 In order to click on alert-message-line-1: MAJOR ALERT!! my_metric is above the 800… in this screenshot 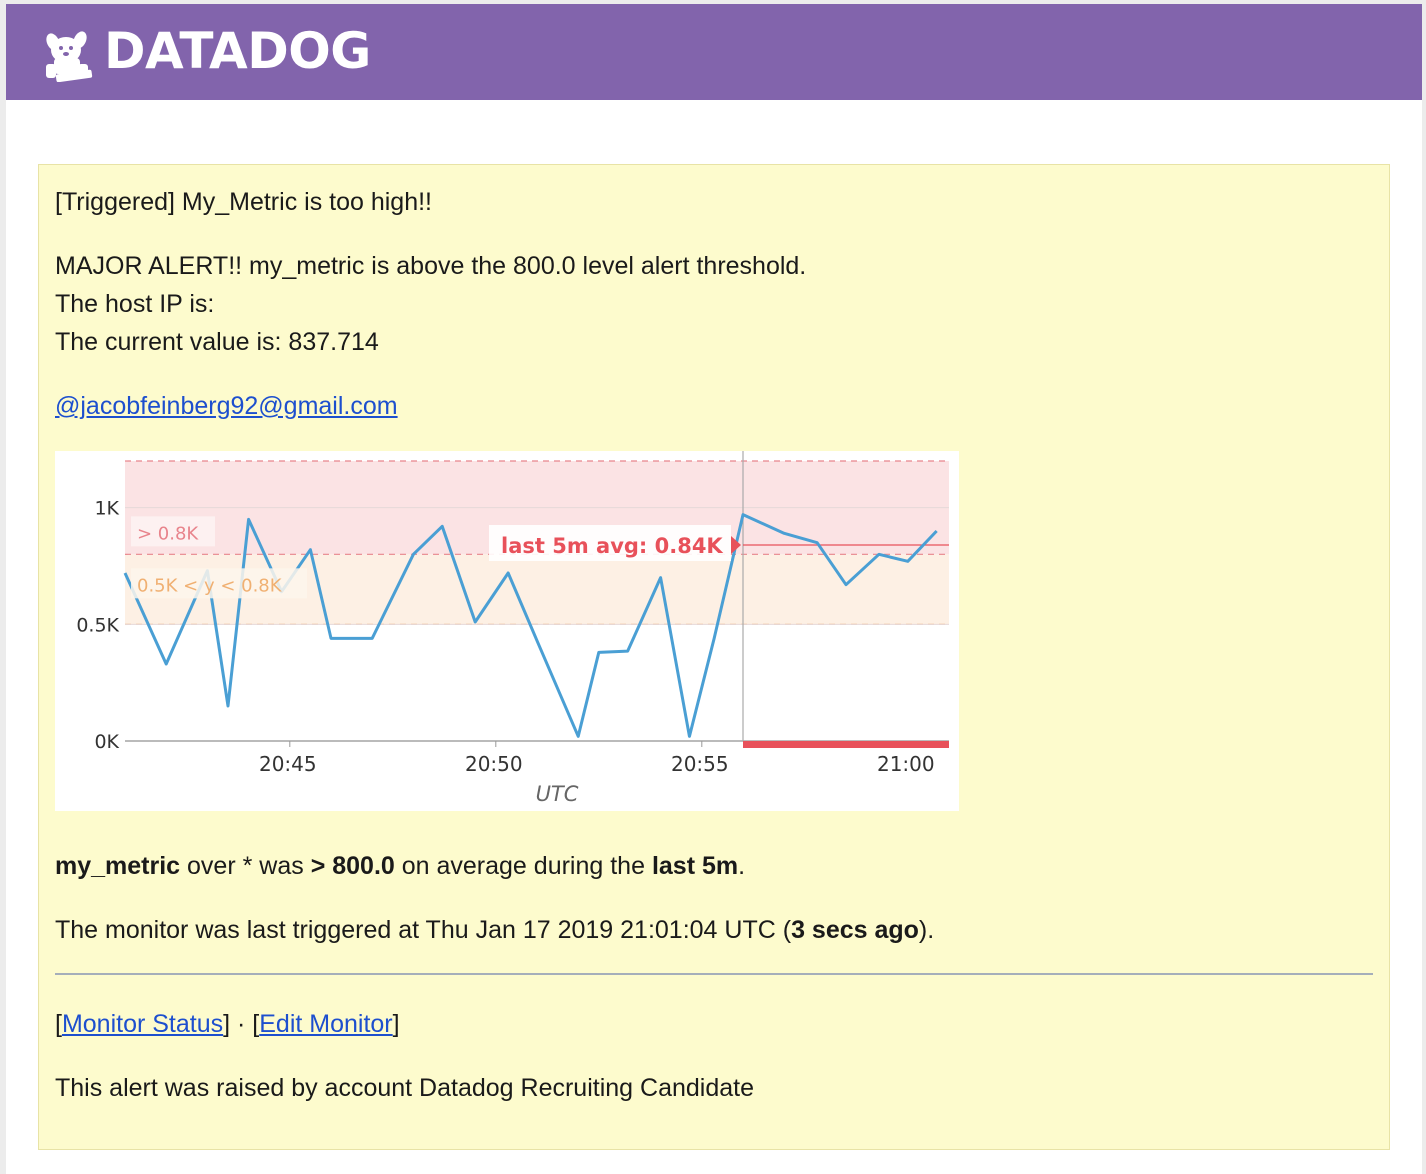, I will do `click(431, 266)`.